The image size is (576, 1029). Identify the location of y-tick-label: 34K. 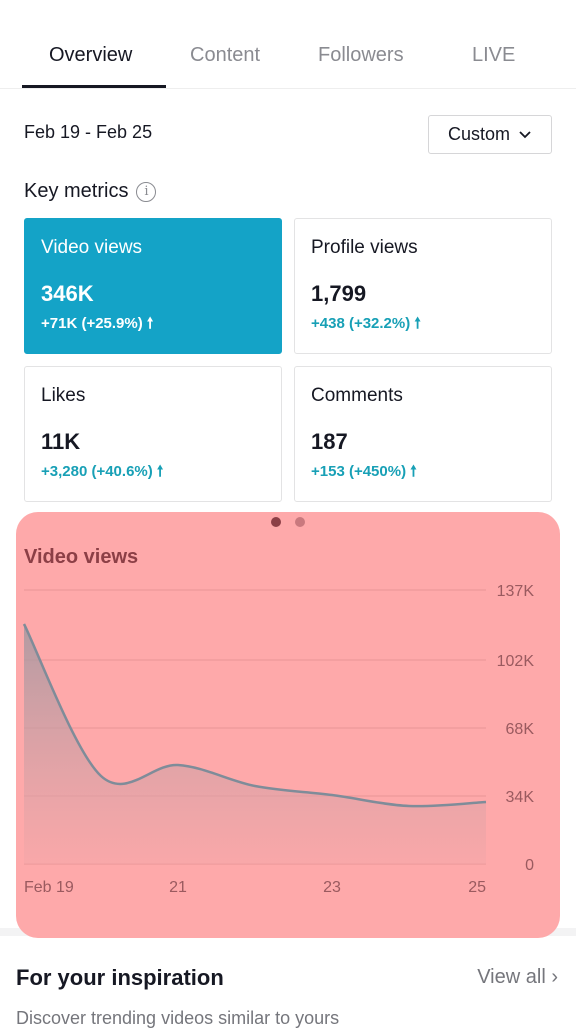
(520, 797).